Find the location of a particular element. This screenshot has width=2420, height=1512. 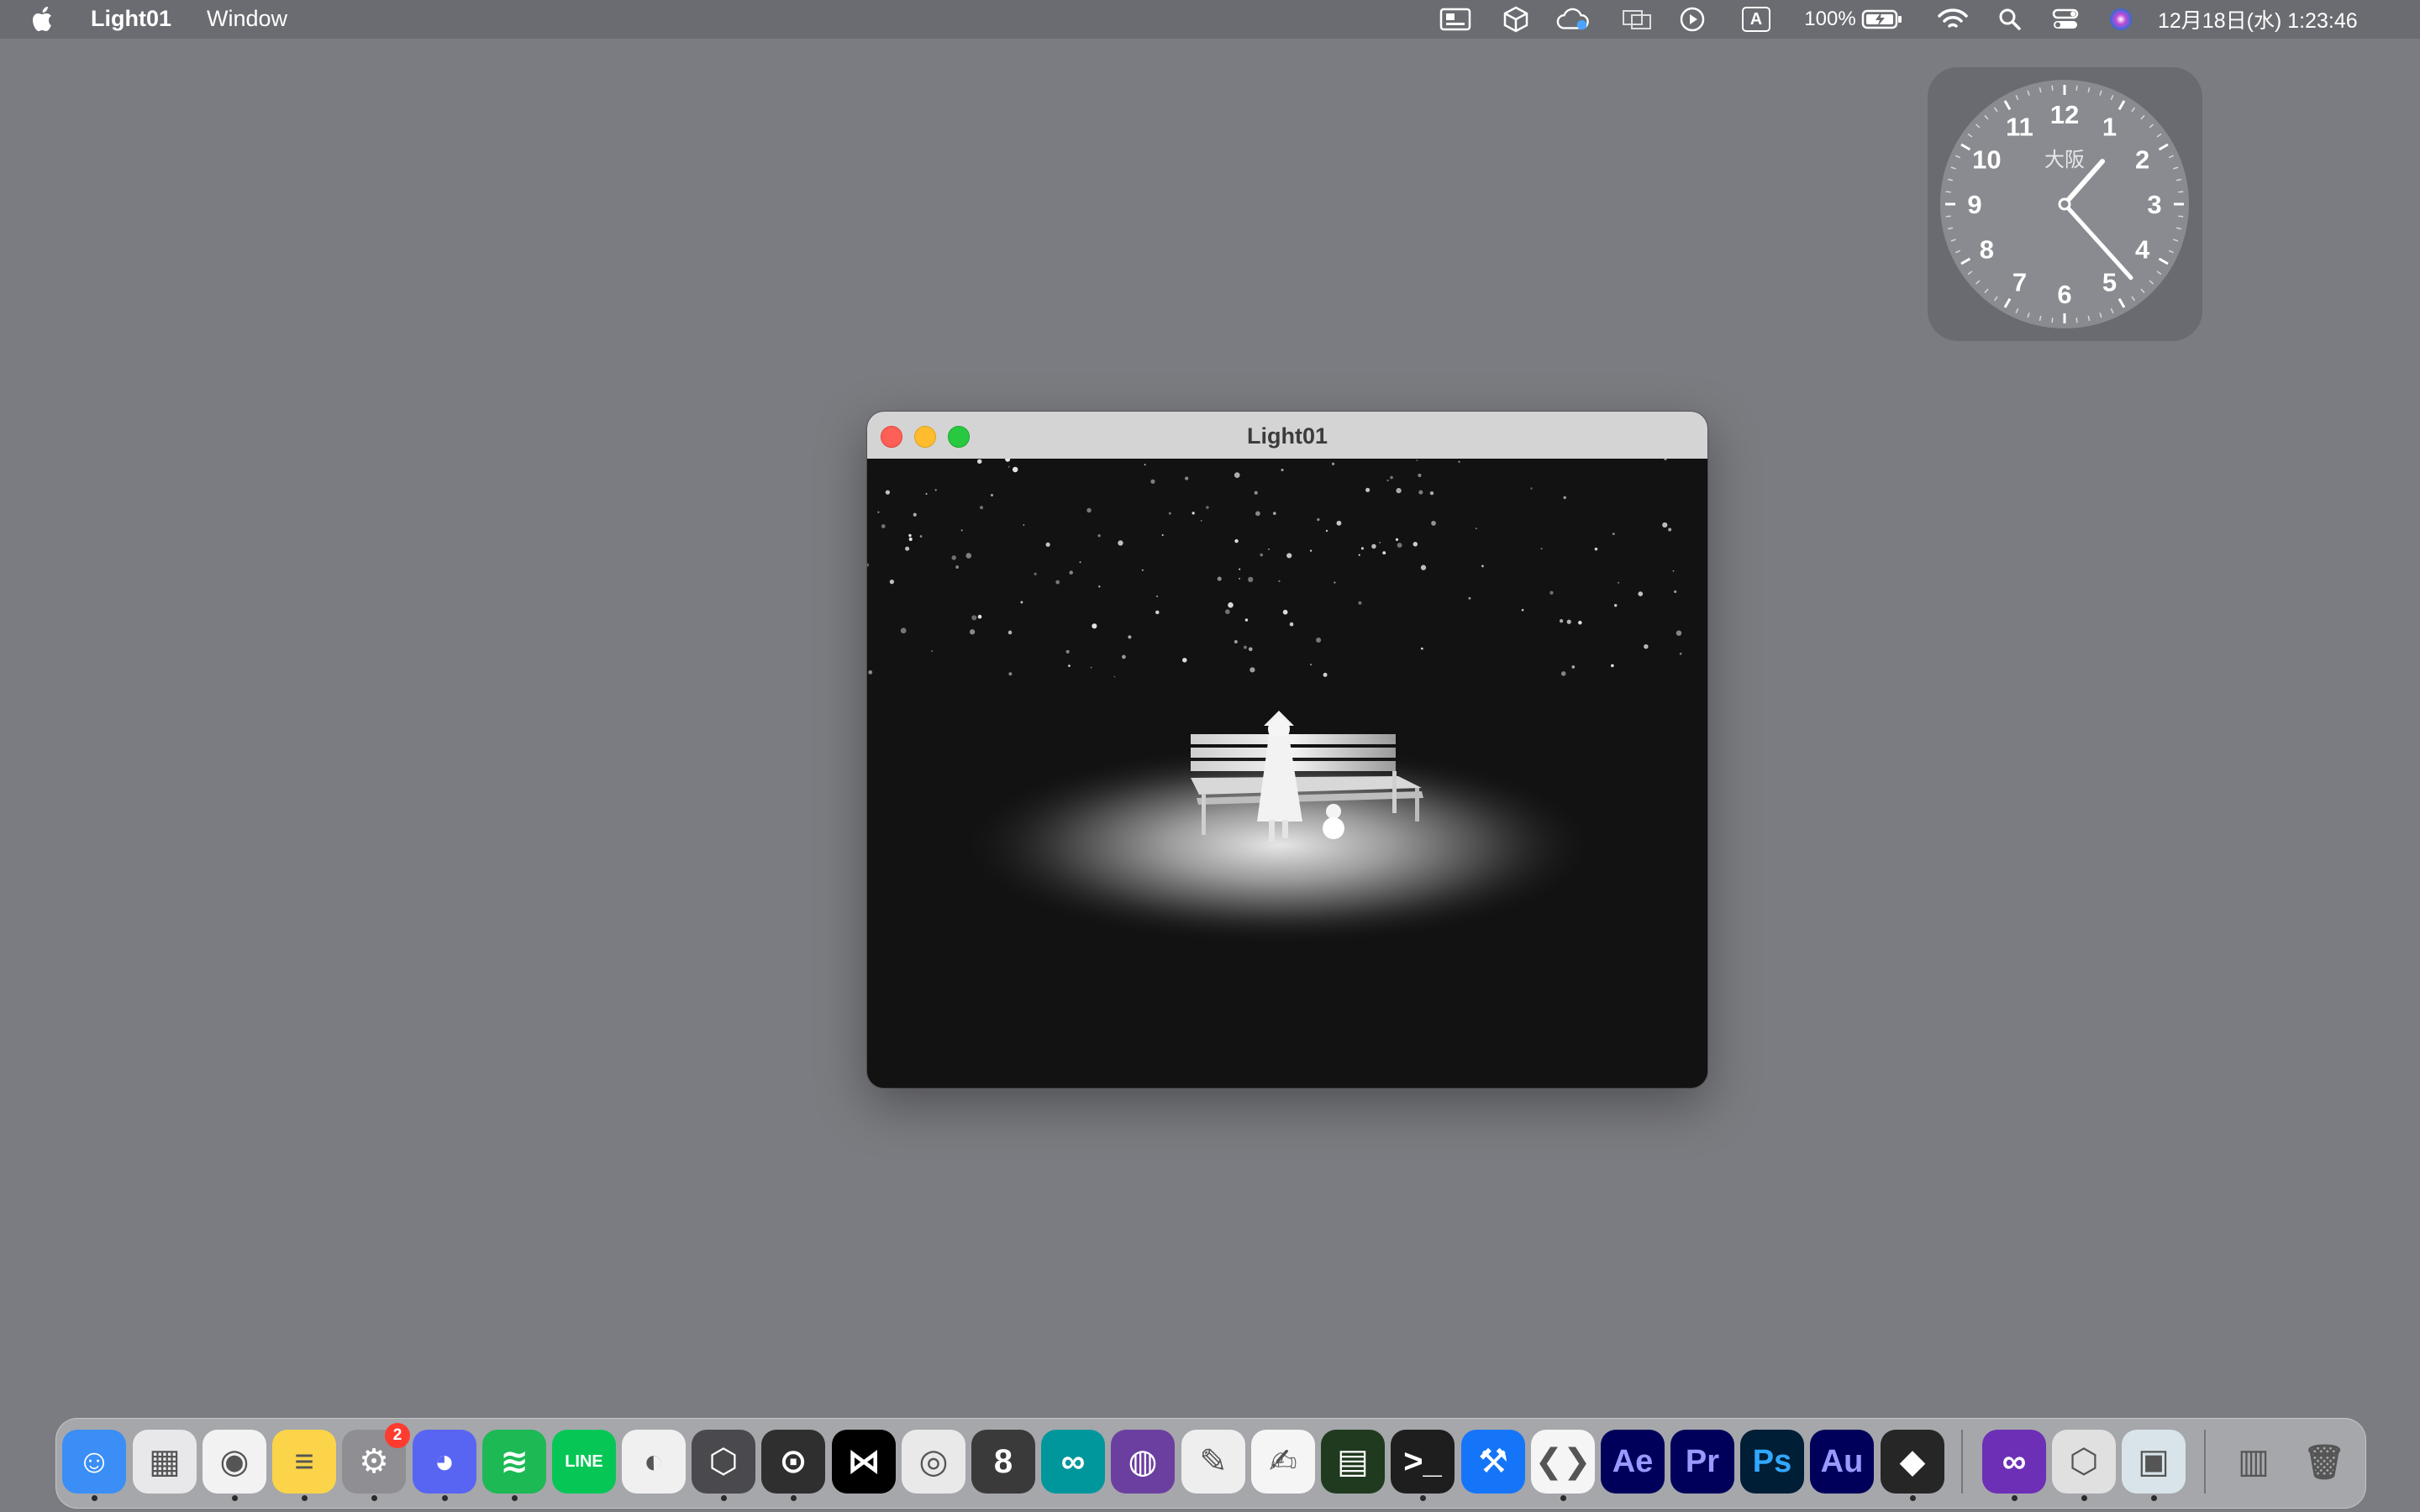

dock-item-notes: ≡ is located at coordinates (304, 1462).